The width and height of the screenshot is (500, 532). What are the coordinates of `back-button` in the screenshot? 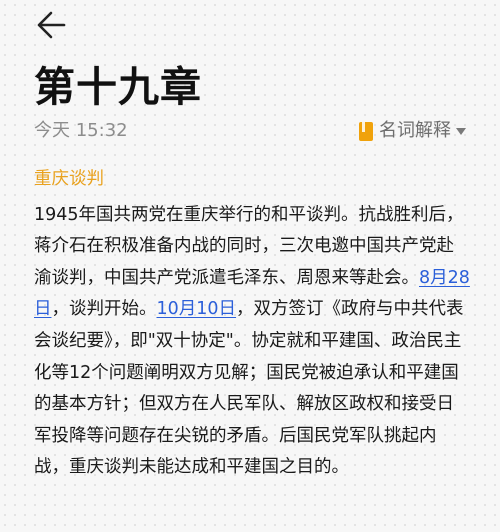 It's located at (51, 25).